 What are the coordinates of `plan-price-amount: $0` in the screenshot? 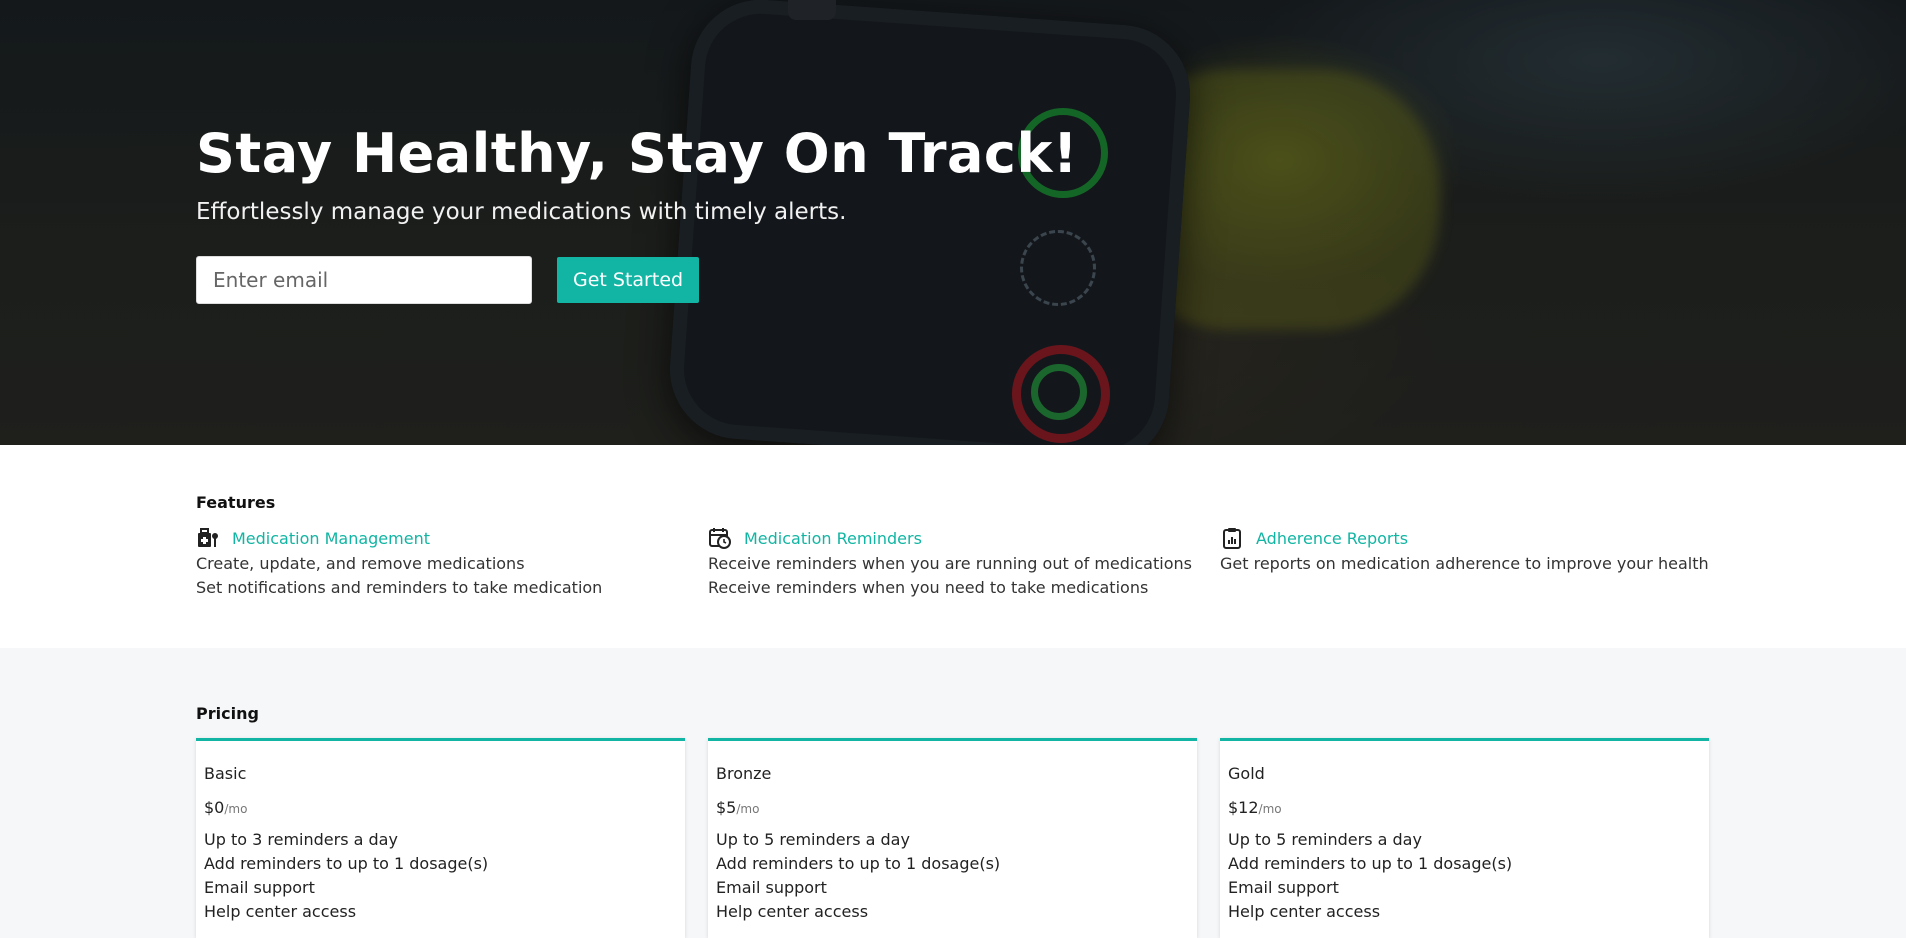 It's located at (214, 807).